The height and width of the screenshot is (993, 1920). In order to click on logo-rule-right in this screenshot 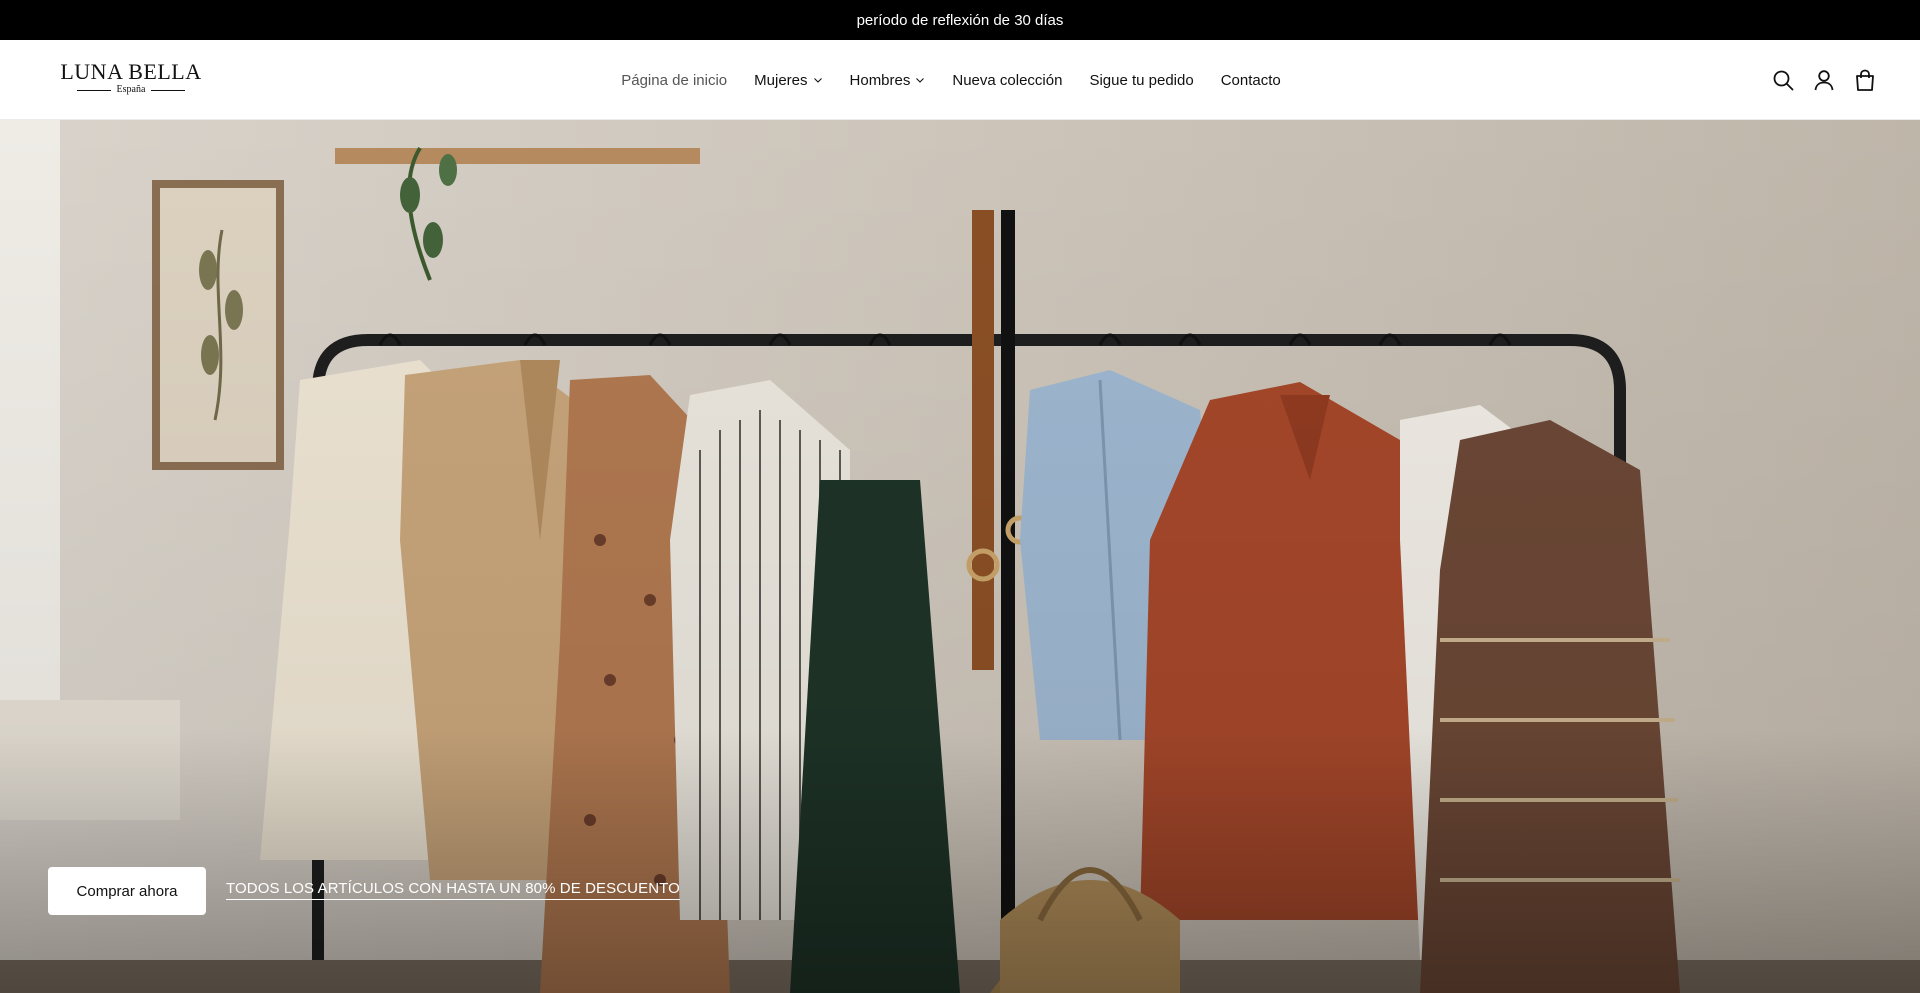, I will do `click(168, 90)`.